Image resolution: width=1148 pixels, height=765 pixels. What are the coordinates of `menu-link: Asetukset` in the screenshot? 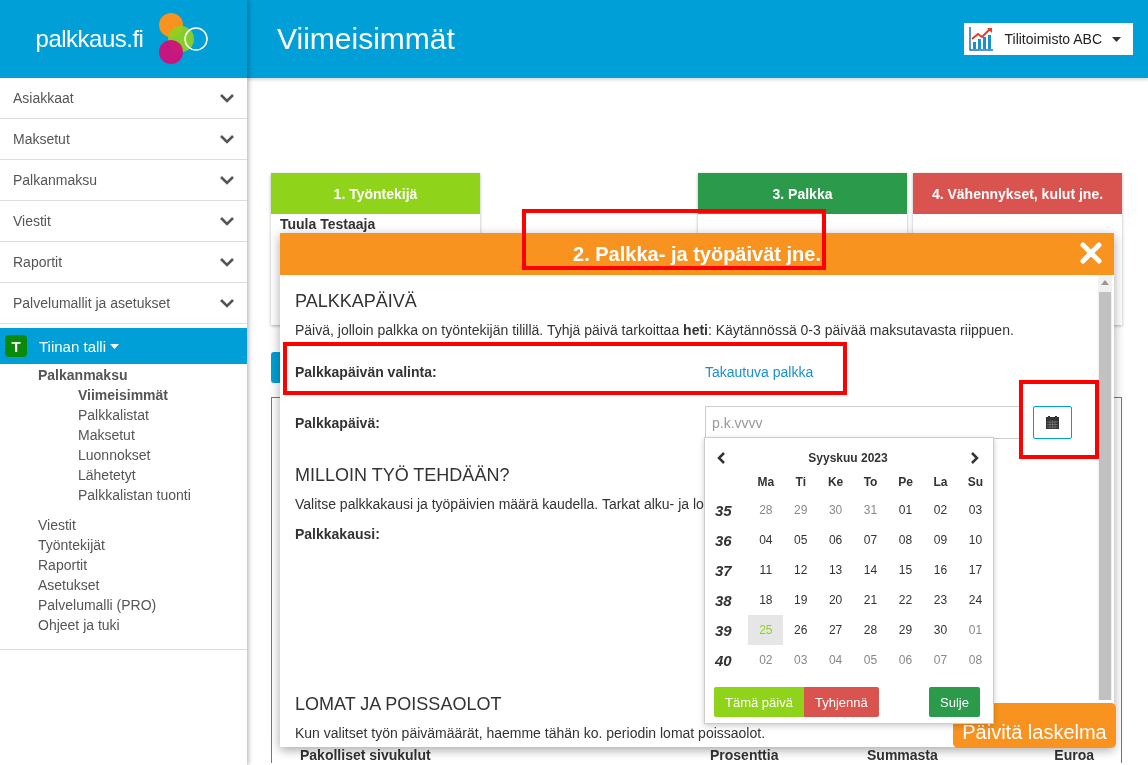 It's located at (69, 585).